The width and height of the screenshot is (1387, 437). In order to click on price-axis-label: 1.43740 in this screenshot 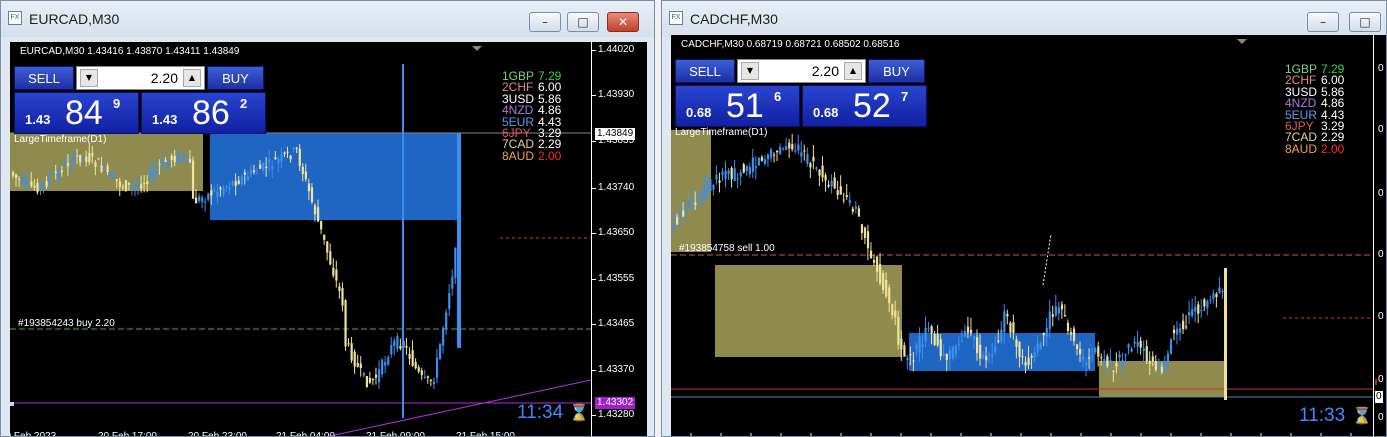, I will do `click(616, 187)`.